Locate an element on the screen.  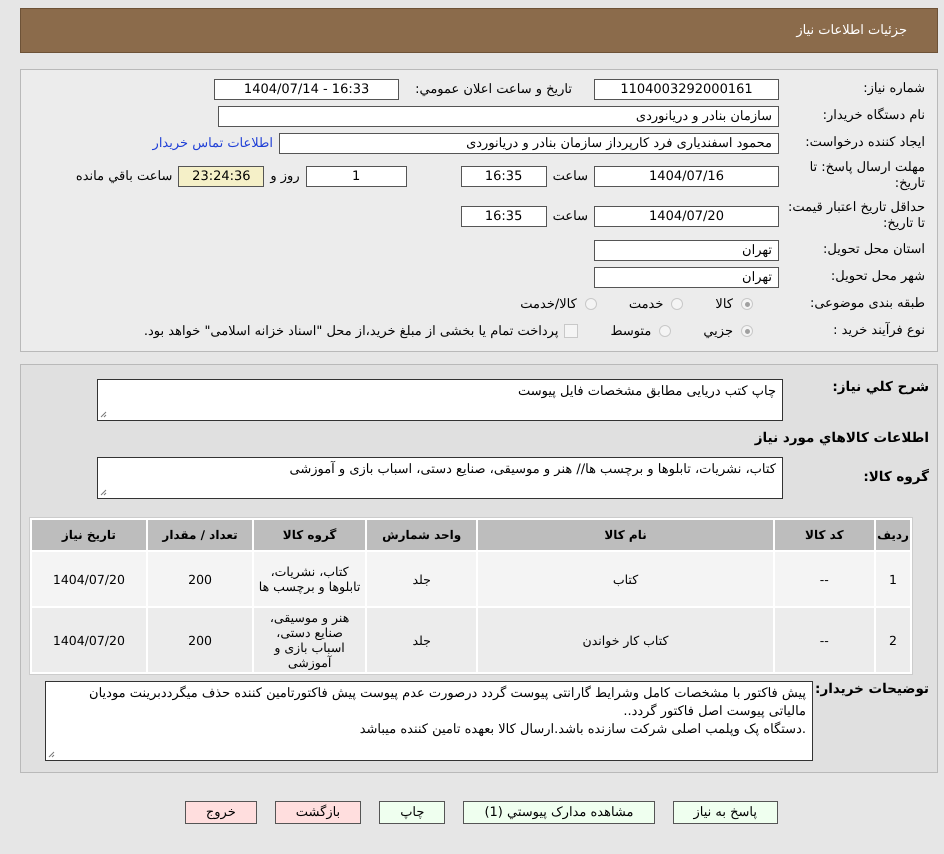
action-button: بازگشت is located at coordinates (318, 812).